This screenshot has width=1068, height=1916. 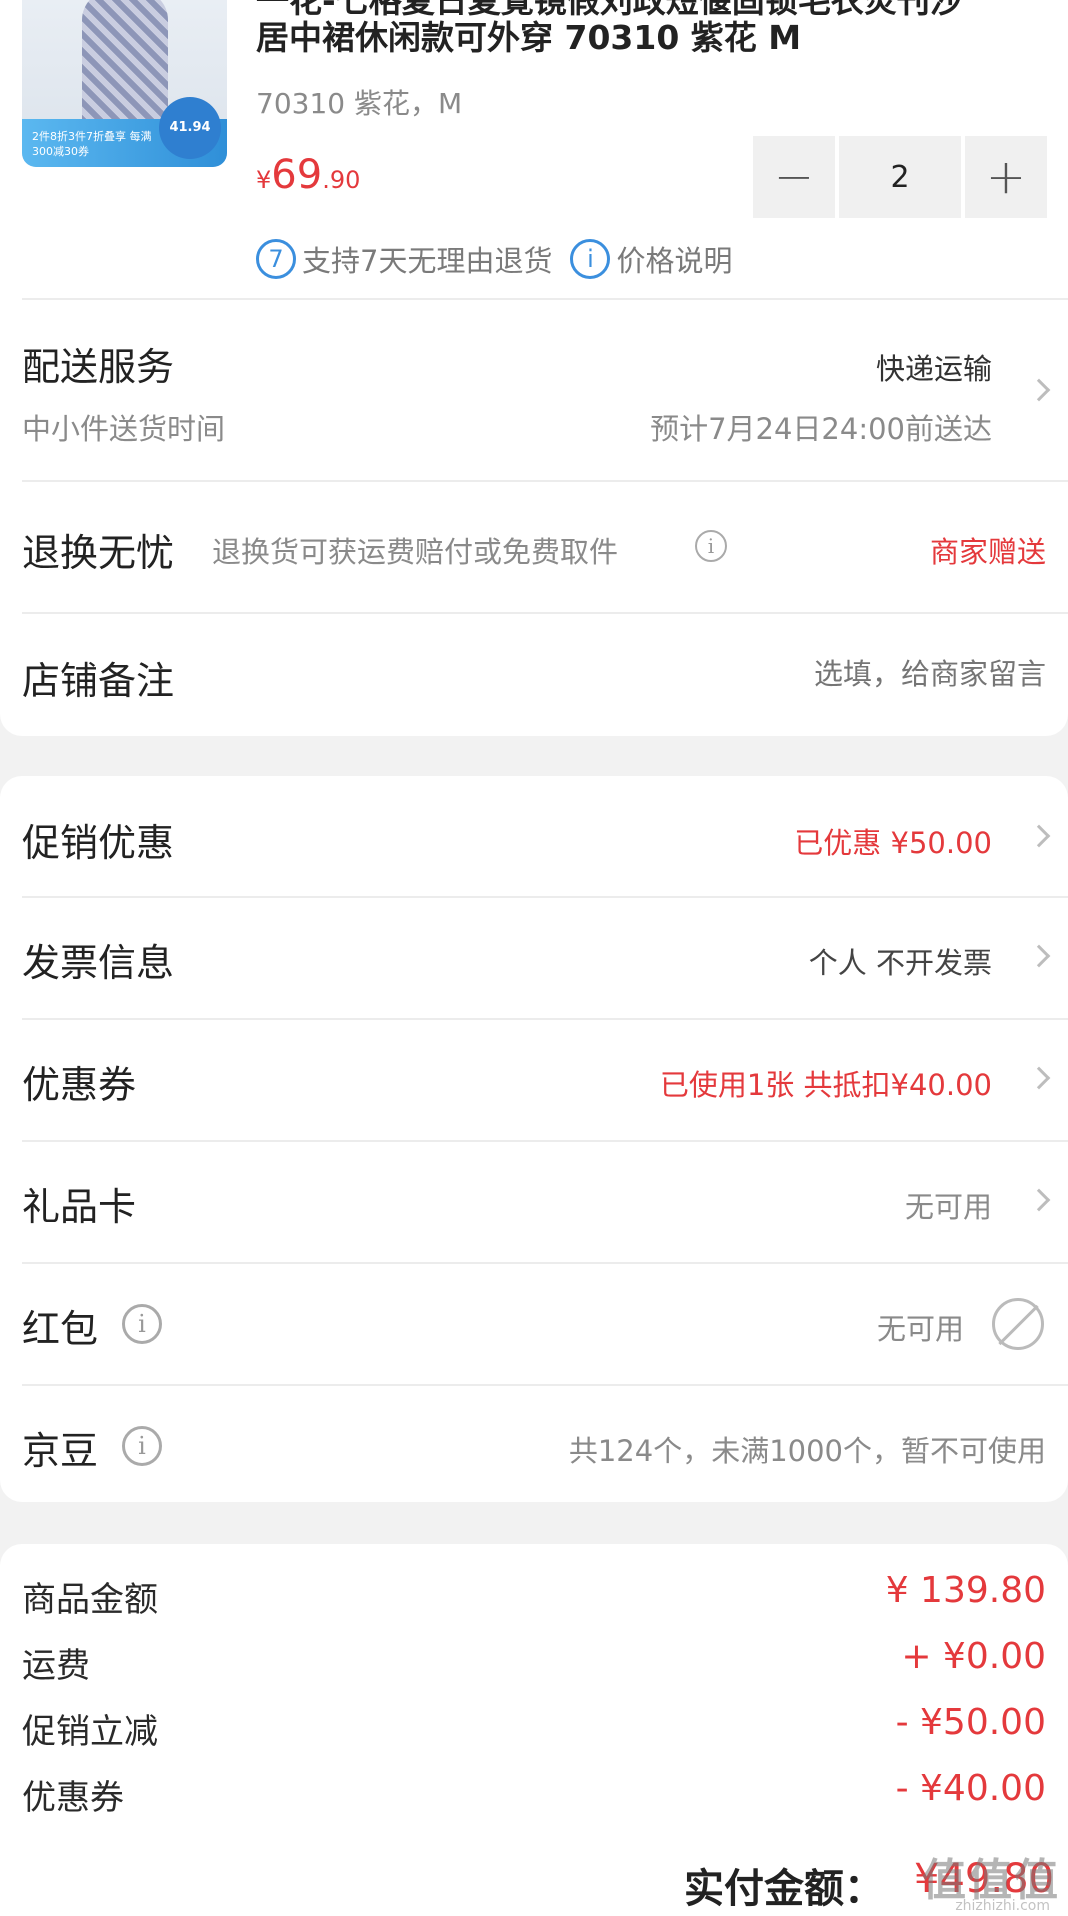 I want to click on red-packet-row: 红包 i 无可用, so click(x=534, y=1324).